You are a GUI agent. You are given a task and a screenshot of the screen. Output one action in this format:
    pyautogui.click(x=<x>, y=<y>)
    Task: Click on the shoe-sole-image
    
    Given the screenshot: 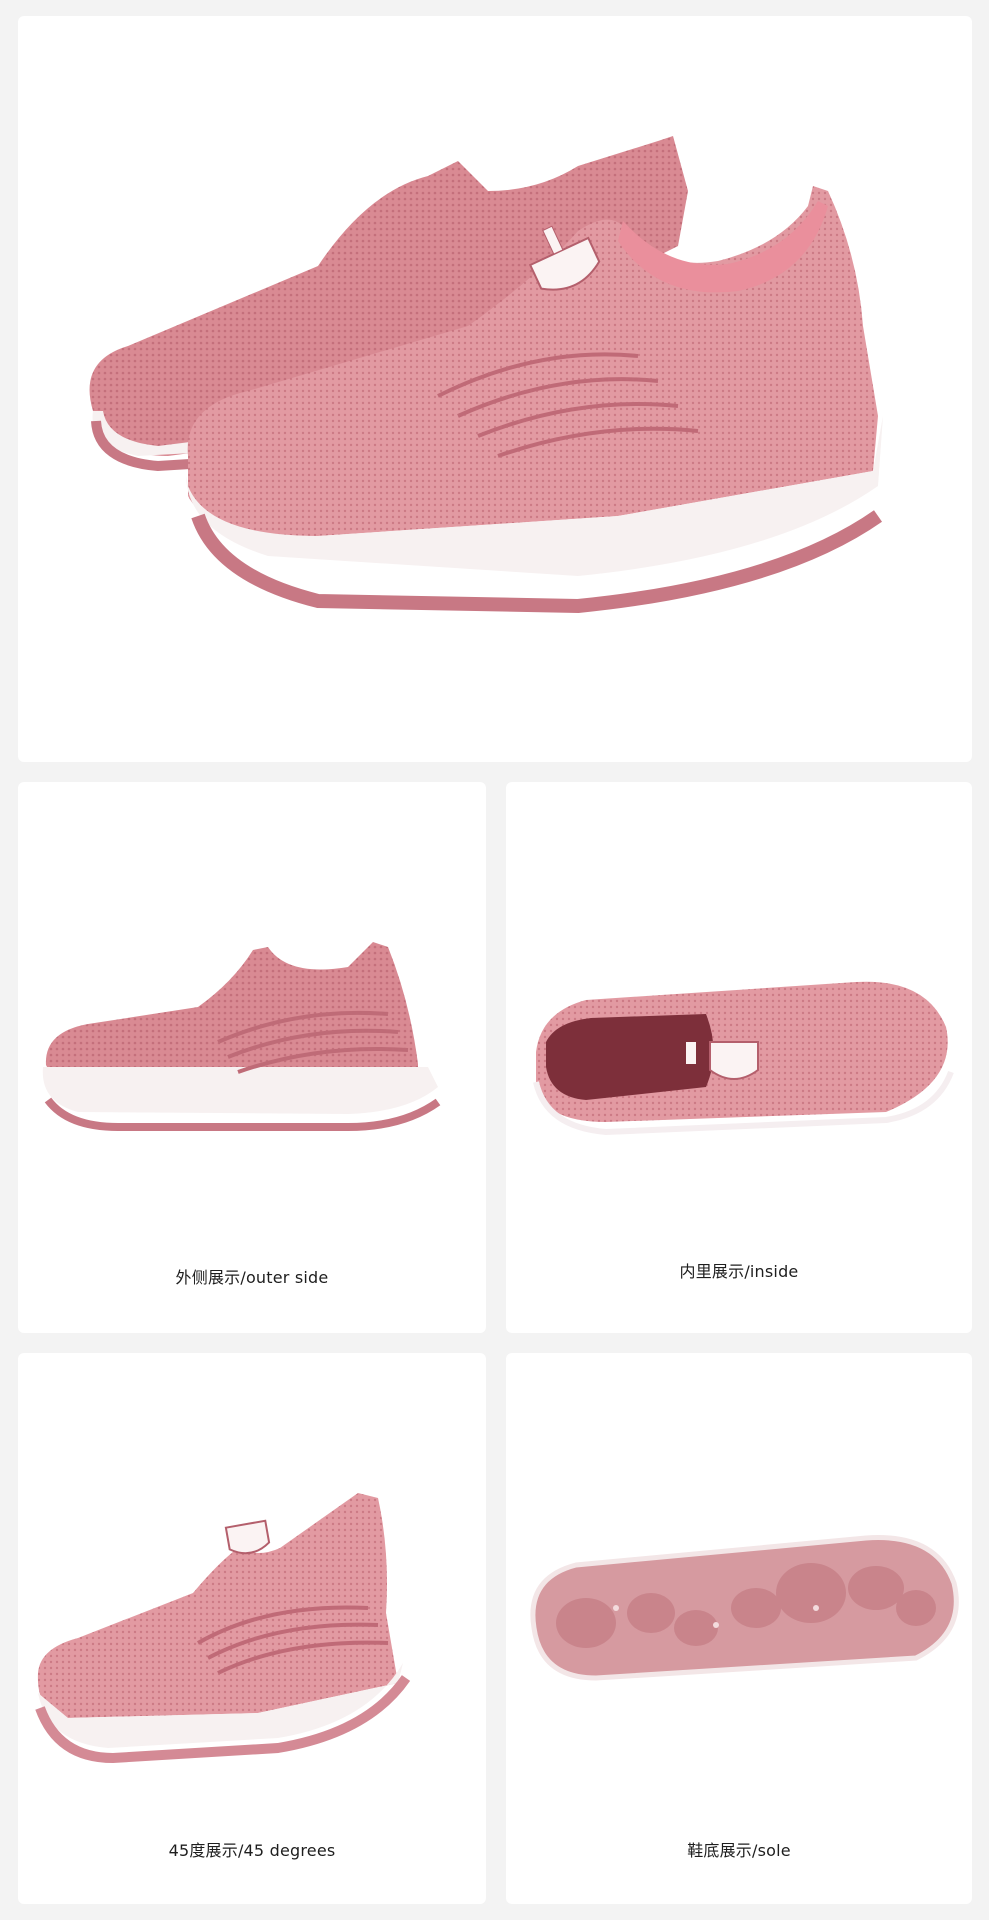 What is the action you would take?
    pyautogui.click(x=744, y=1608)
    